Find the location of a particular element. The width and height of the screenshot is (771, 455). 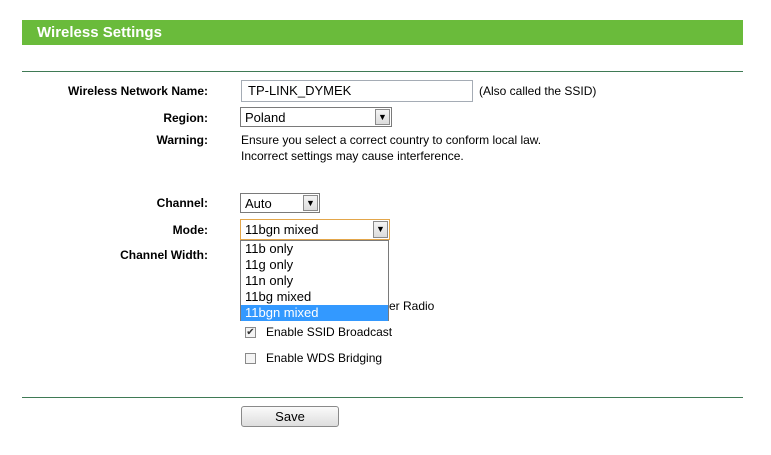

mode-option-11g-only: 11g only is located at coordinates (314, 265).